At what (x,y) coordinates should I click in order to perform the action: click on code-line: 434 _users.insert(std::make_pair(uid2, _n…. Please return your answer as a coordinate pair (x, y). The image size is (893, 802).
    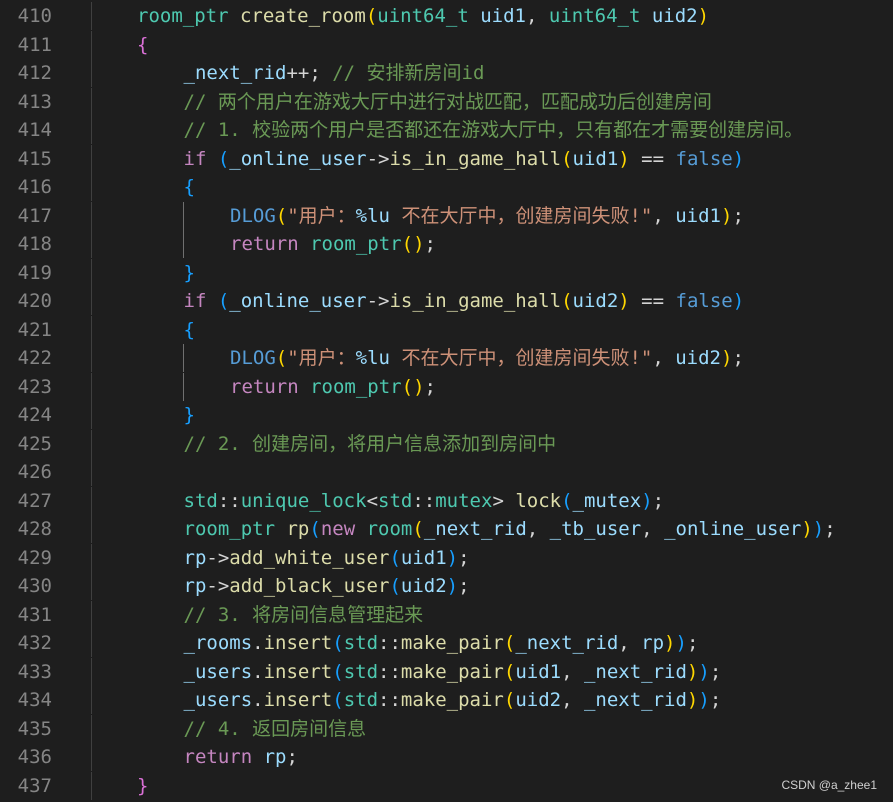
    Looking at the image, I should click on (446, 700).